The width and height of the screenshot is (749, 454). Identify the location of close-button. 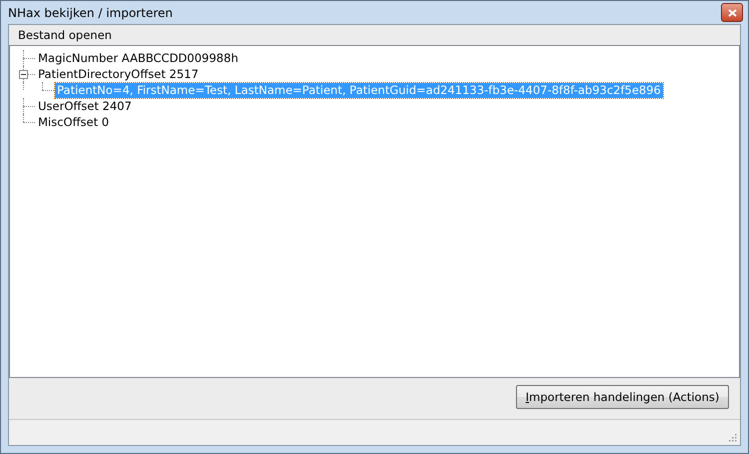
(732, 12).